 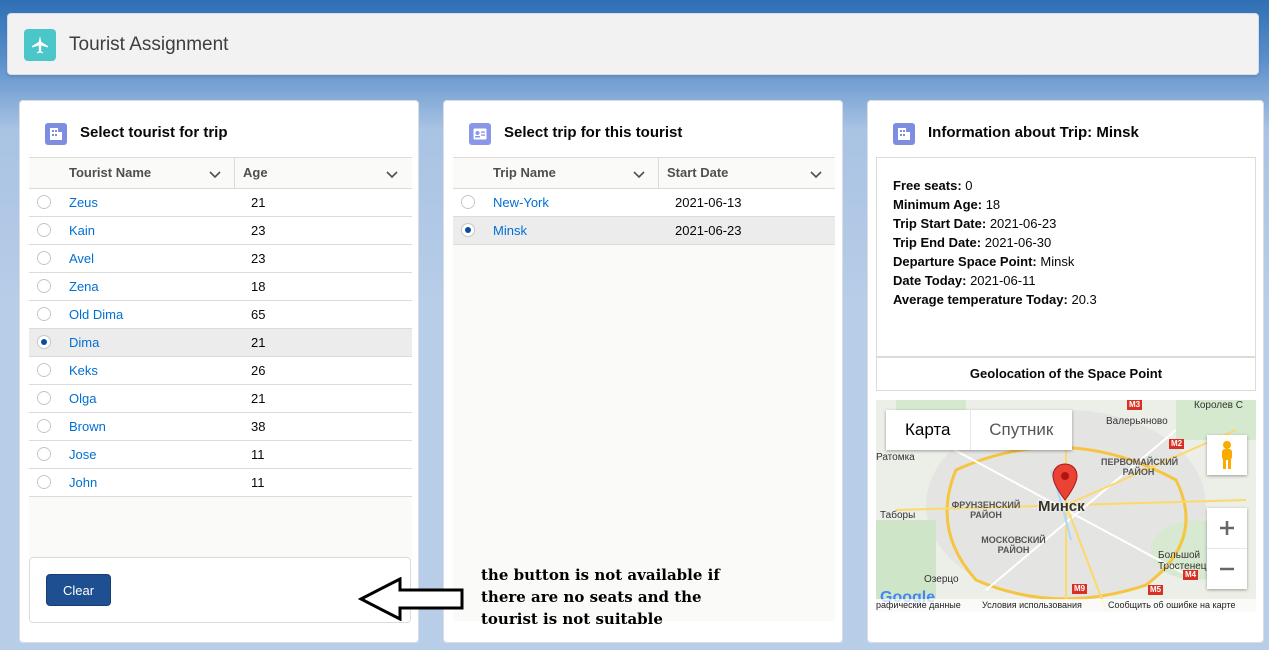 I want to click on map-type-toggle: Карта Спутник, so click(x=979, y=430).